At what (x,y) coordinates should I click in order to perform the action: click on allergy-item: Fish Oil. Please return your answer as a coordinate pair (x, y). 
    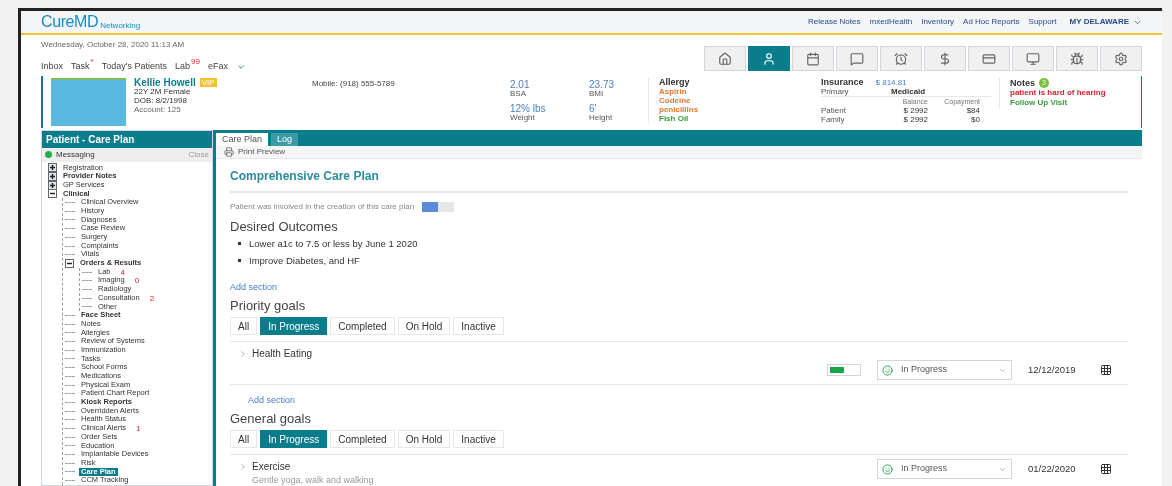
    Looking at the image, I should click on (674, 118).